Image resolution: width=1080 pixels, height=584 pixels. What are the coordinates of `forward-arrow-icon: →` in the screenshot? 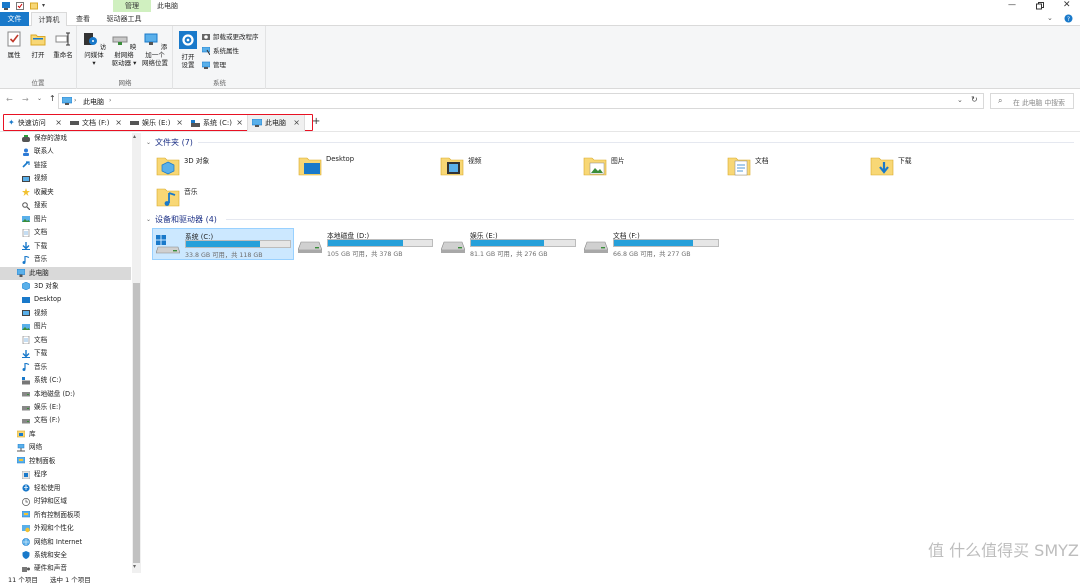 It's located at (25, 99).